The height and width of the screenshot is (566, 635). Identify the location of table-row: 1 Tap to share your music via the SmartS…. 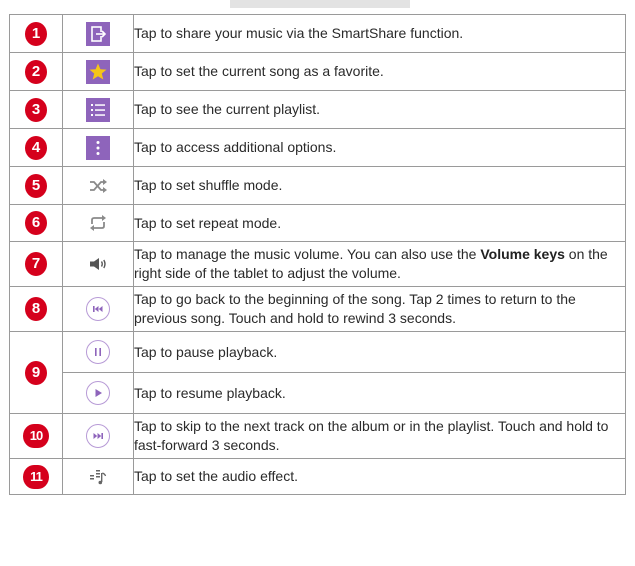
(317, 33).